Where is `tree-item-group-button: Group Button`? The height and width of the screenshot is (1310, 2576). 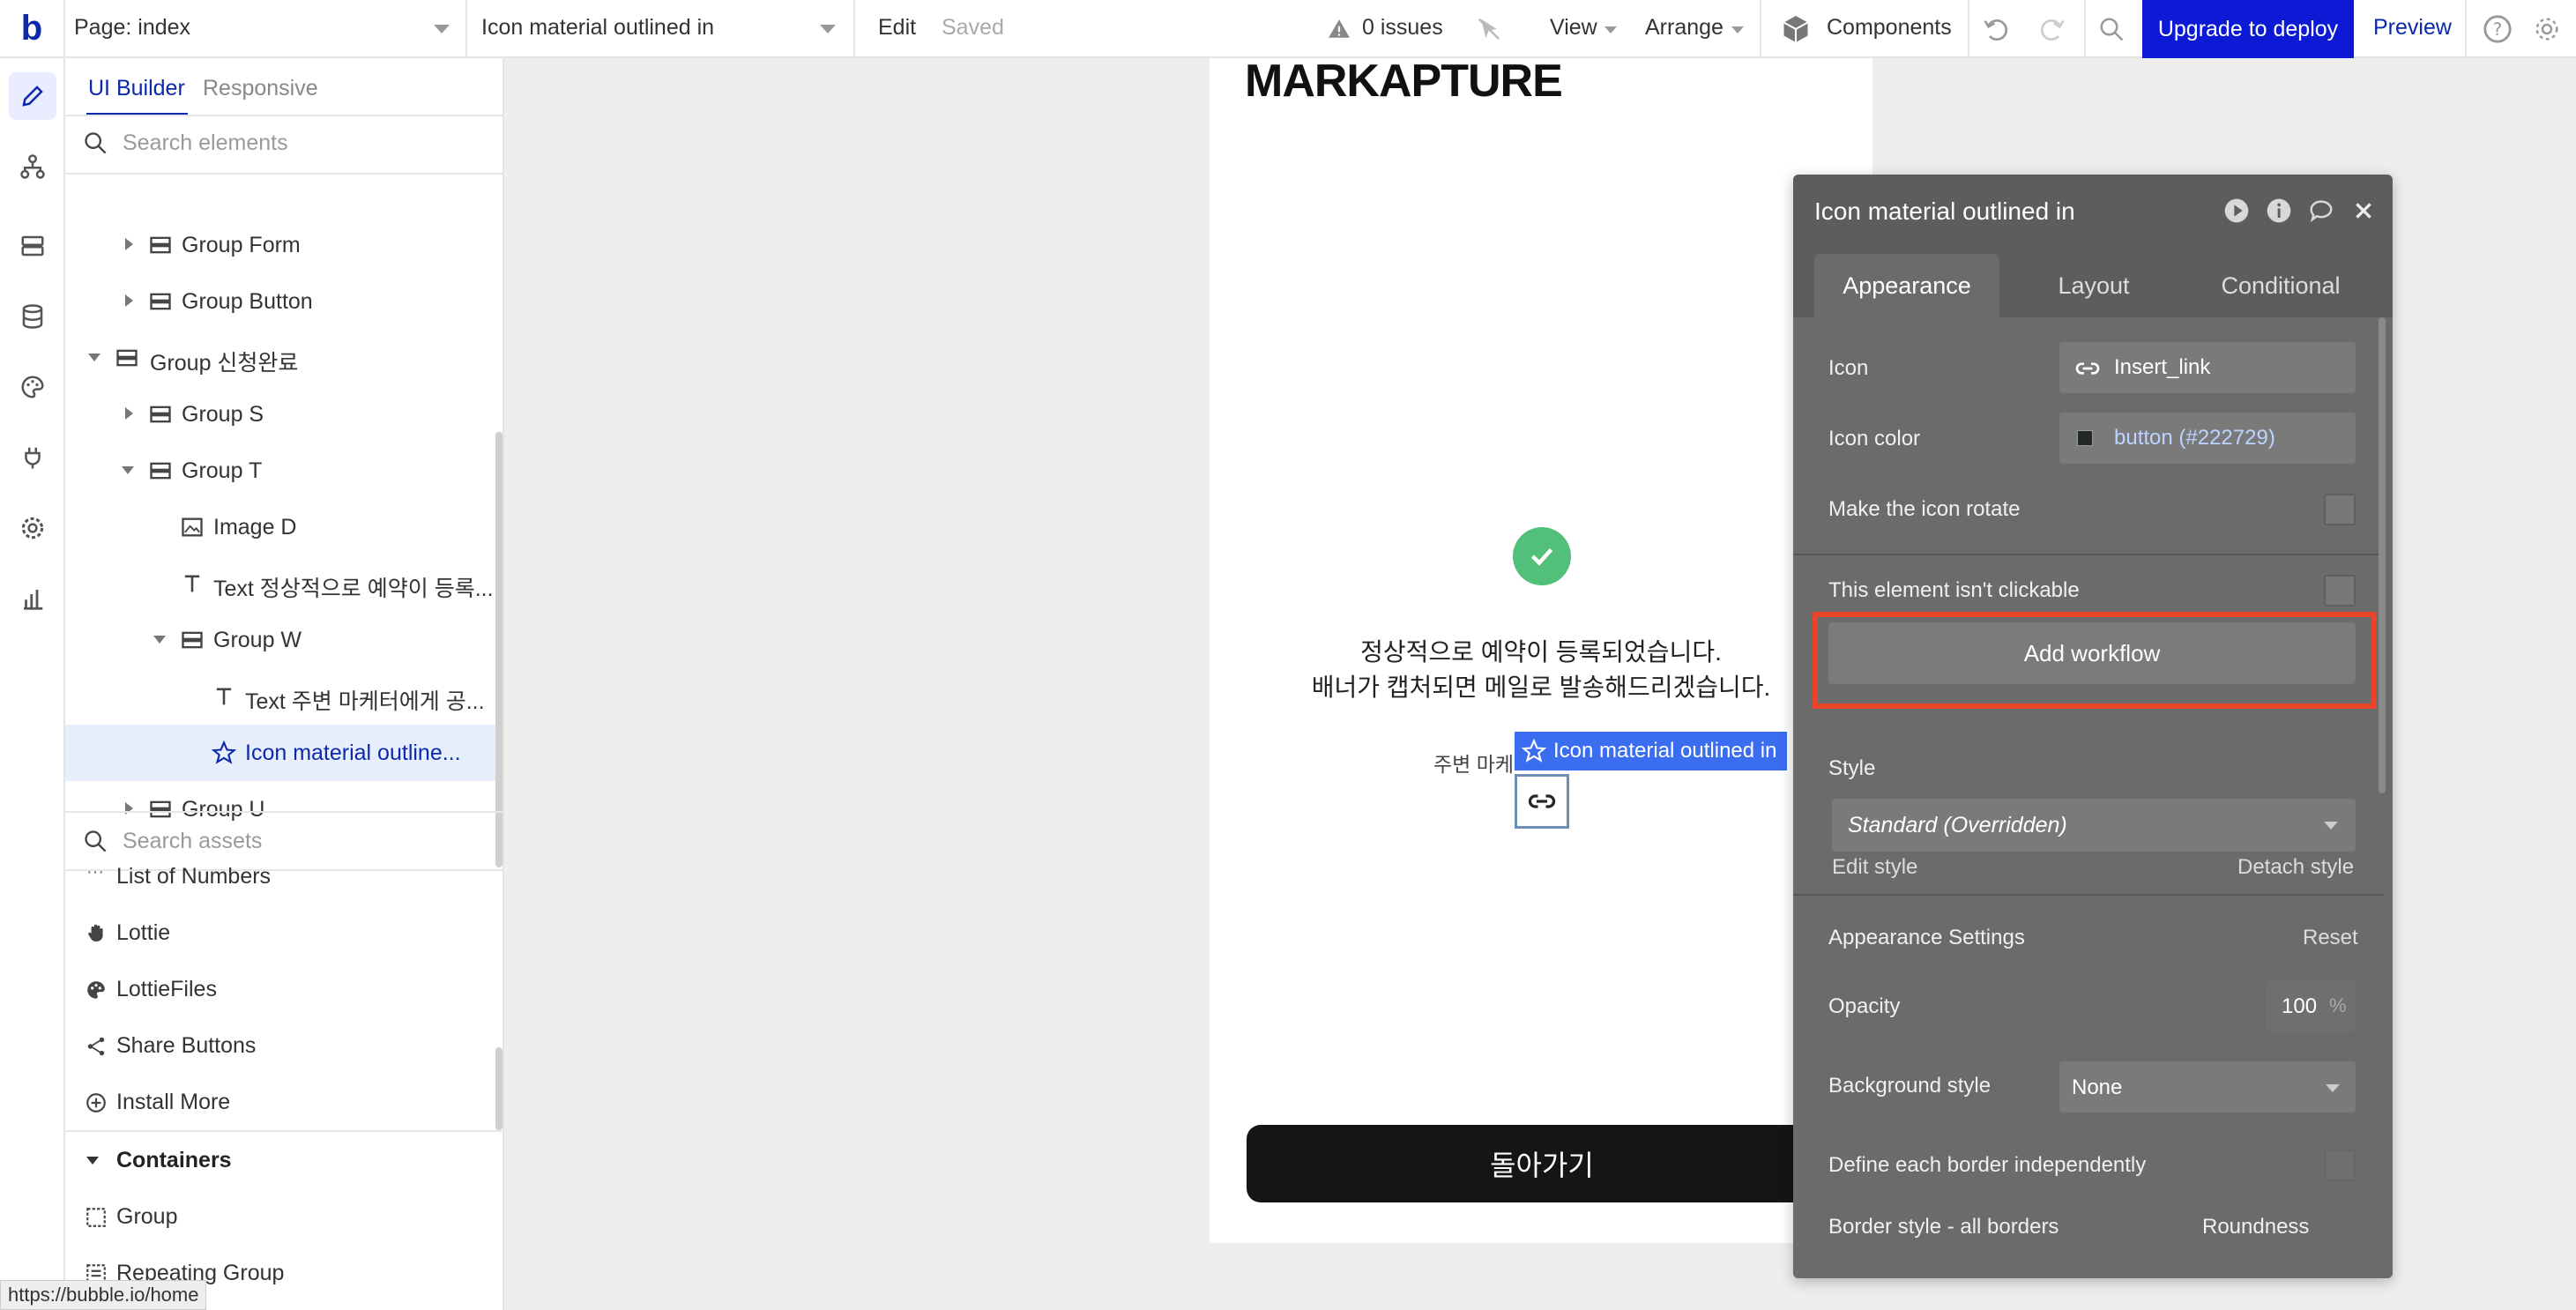 tree-item-group-button: Group Button is located at coordinates (281, 302).